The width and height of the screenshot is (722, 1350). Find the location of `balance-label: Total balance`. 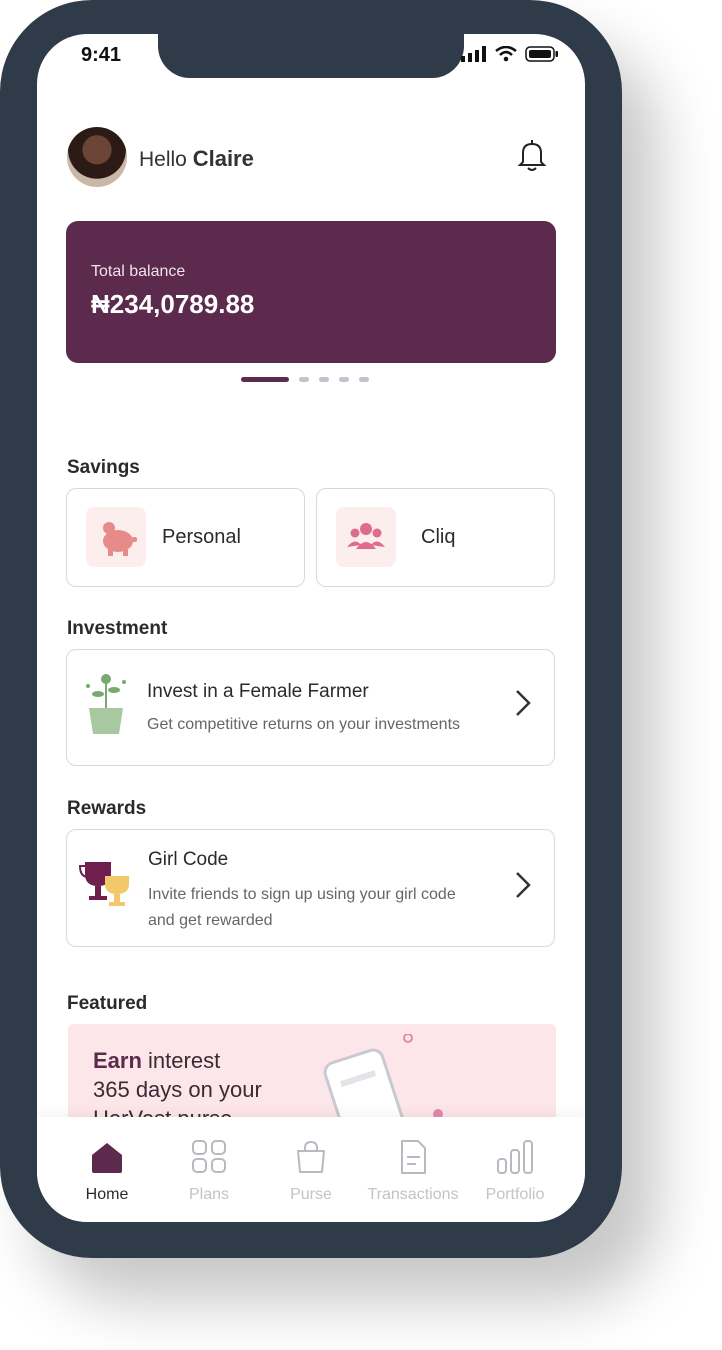

balance-label: Total balance is located at coordinates (138, 271).